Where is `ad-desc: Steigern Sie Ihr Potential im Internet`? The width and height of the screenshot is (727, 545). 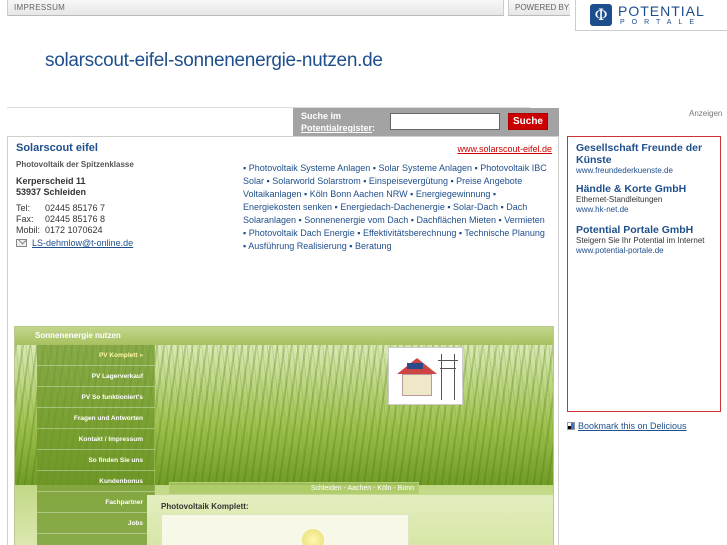
ad-desc: Steigern Sie Ihr Potential im Internet is located at coordinates (640, 240).